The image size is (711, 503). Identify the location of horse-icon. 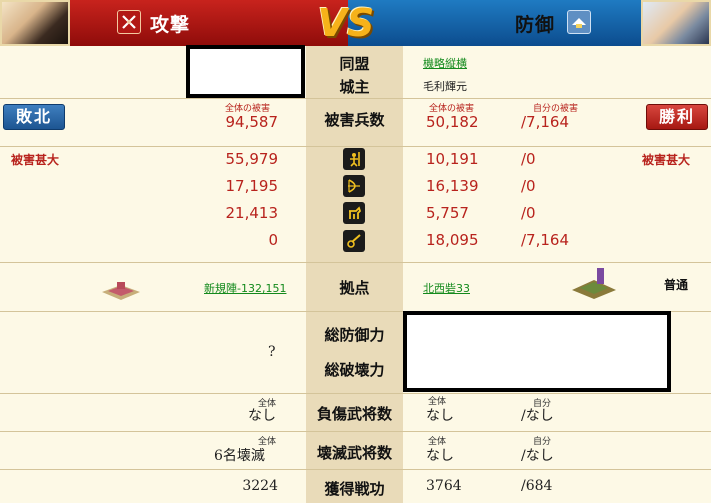
(354, 213).